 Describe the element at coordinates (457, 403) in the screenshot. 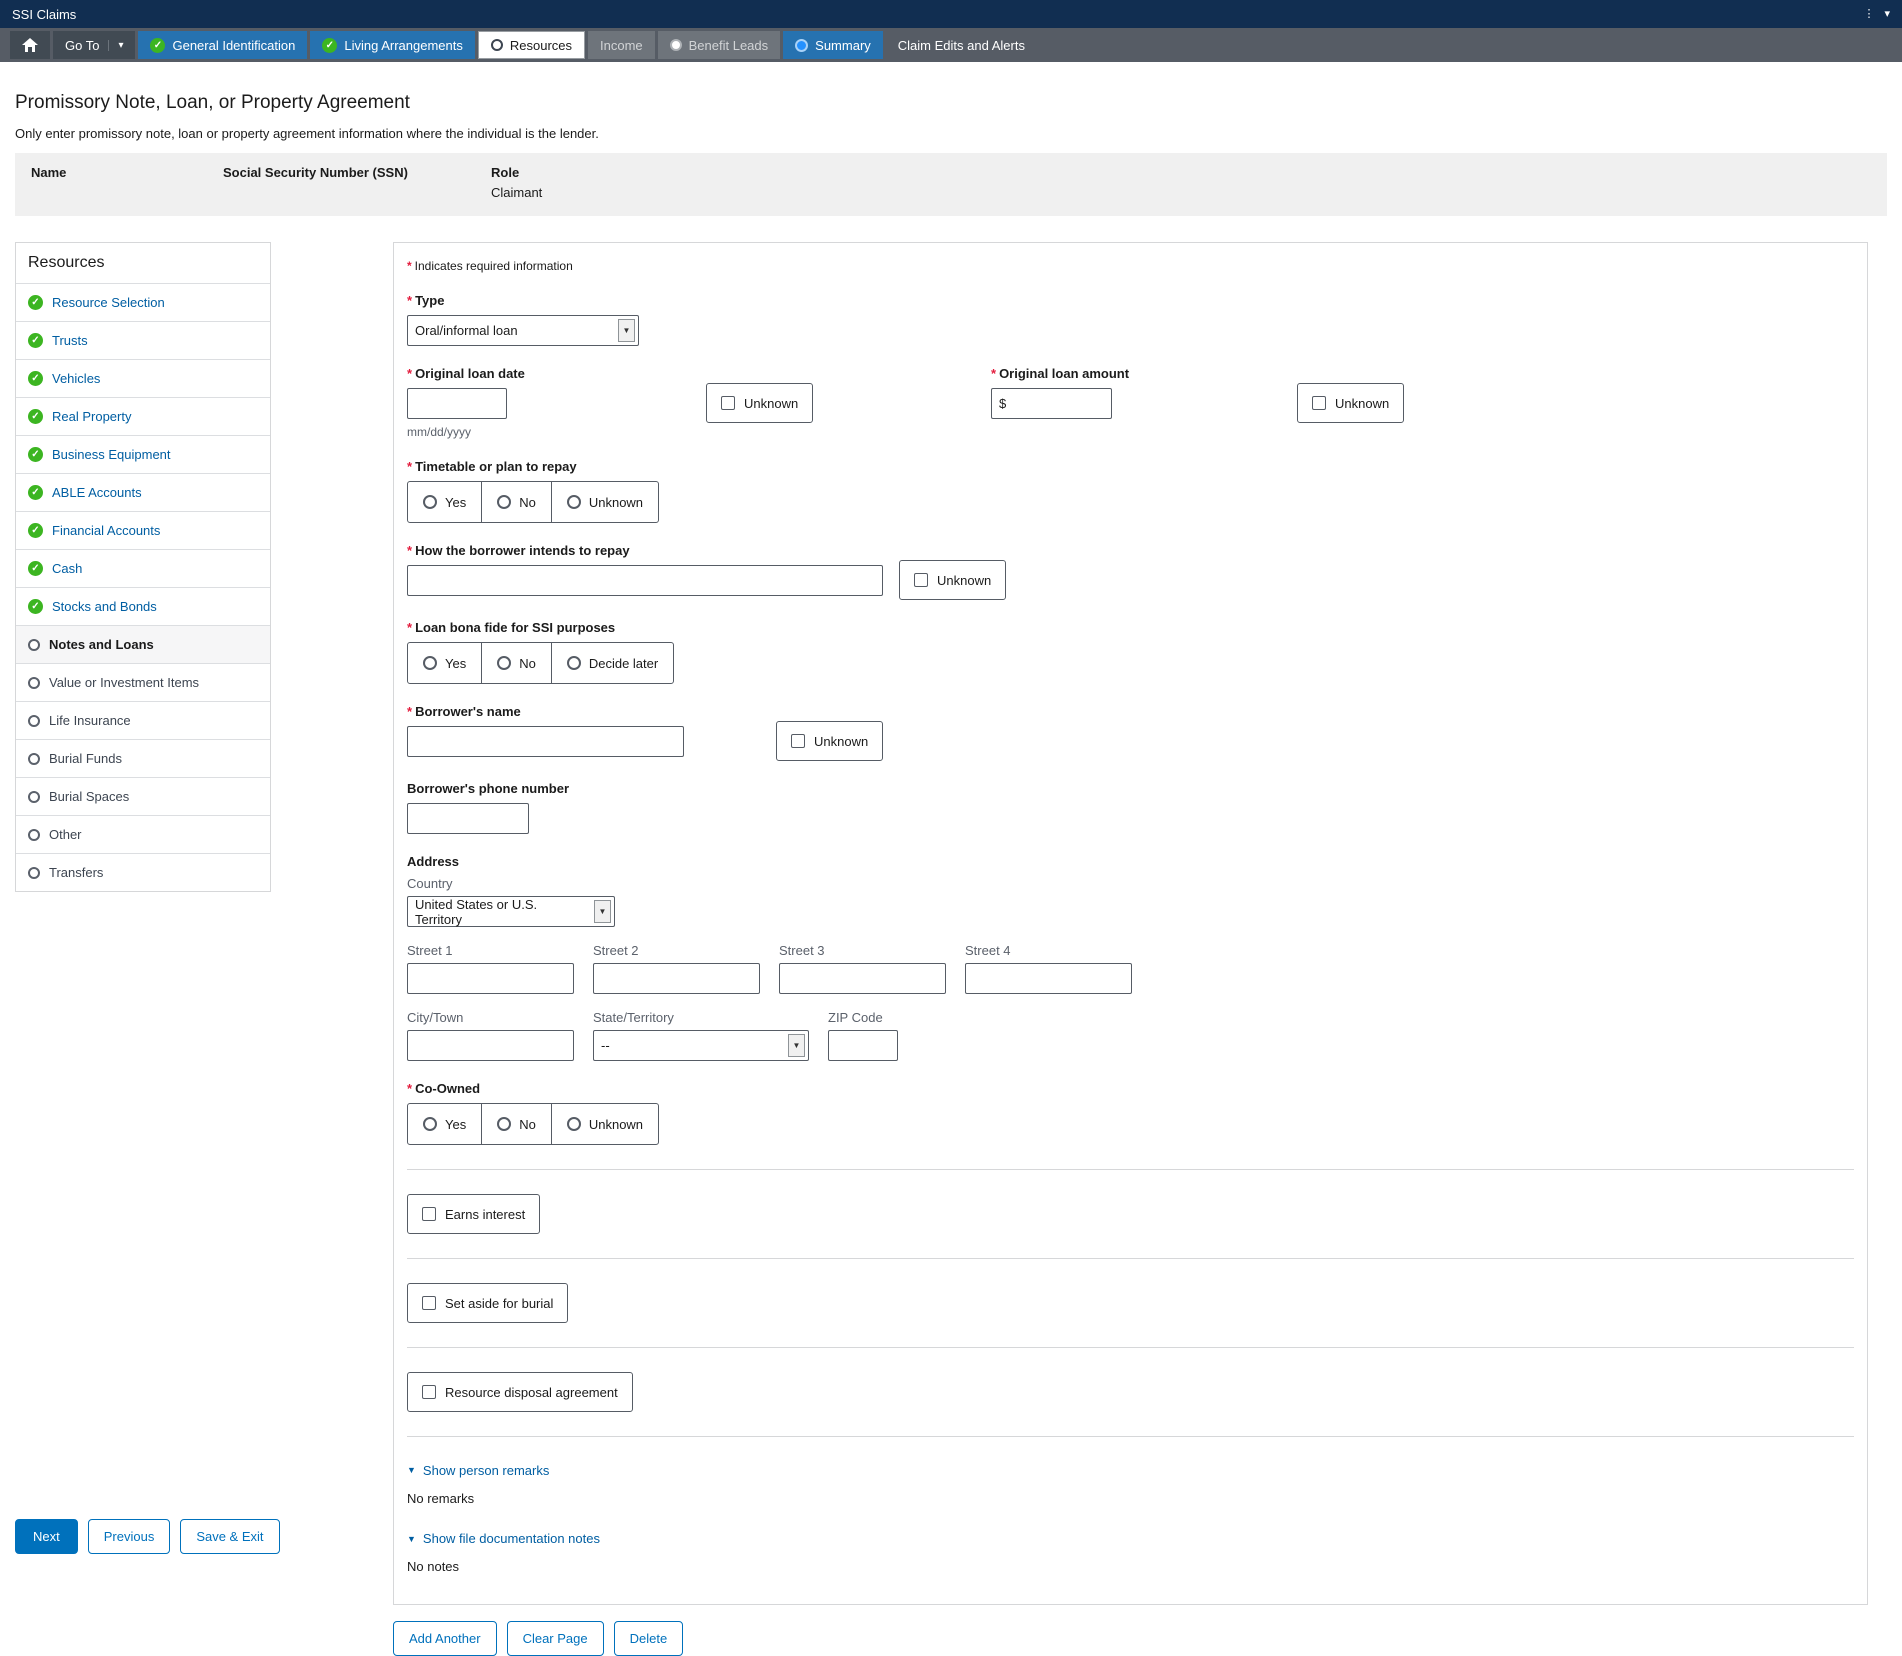

I see `loan-date-input` at that location.